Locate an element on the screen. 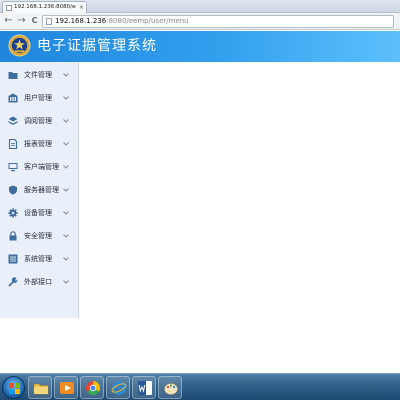 The image size is (400, 400). sidebar-item-label: 外部接口 is located at coordinates (38, 282).